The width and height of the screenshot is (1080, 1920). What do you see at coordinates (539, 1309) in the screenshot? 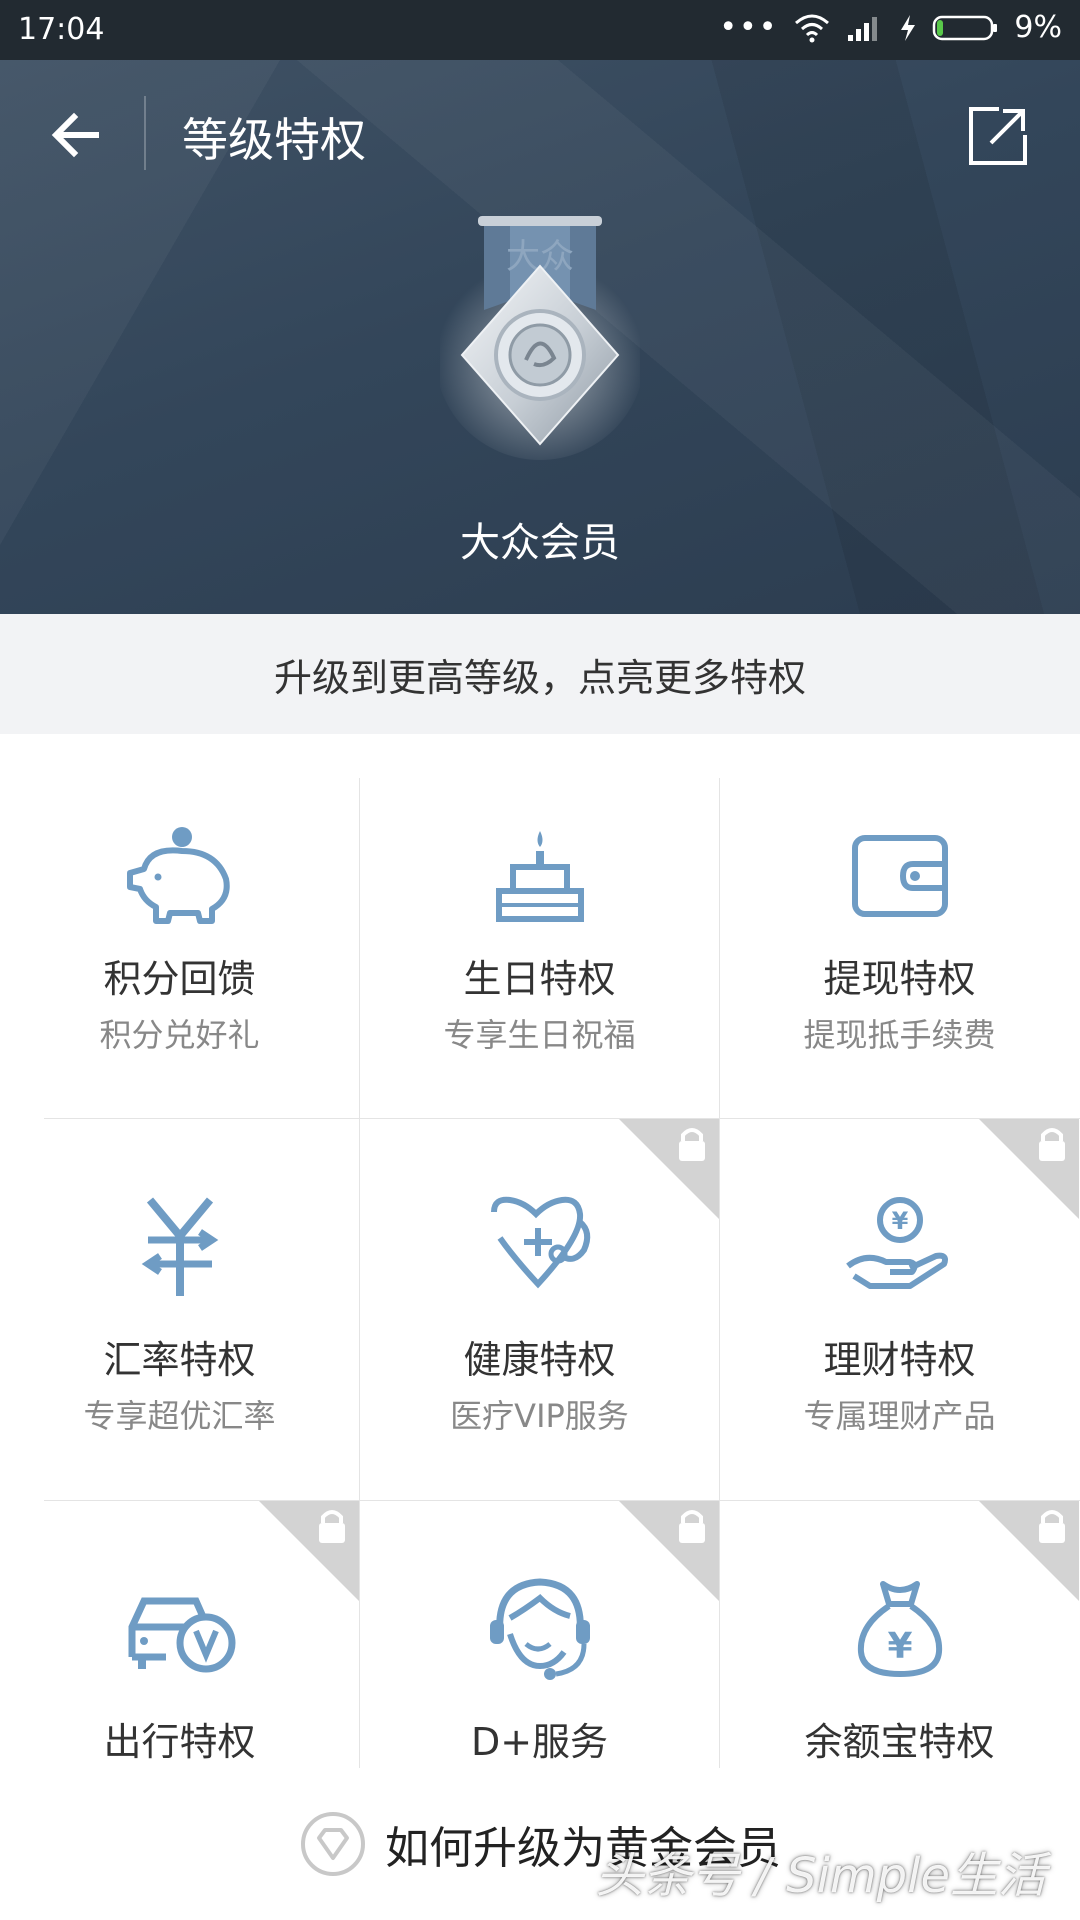
I see `privilege-health: 健康特权 医疗VIP服务` at bounding box center [539, 1309].